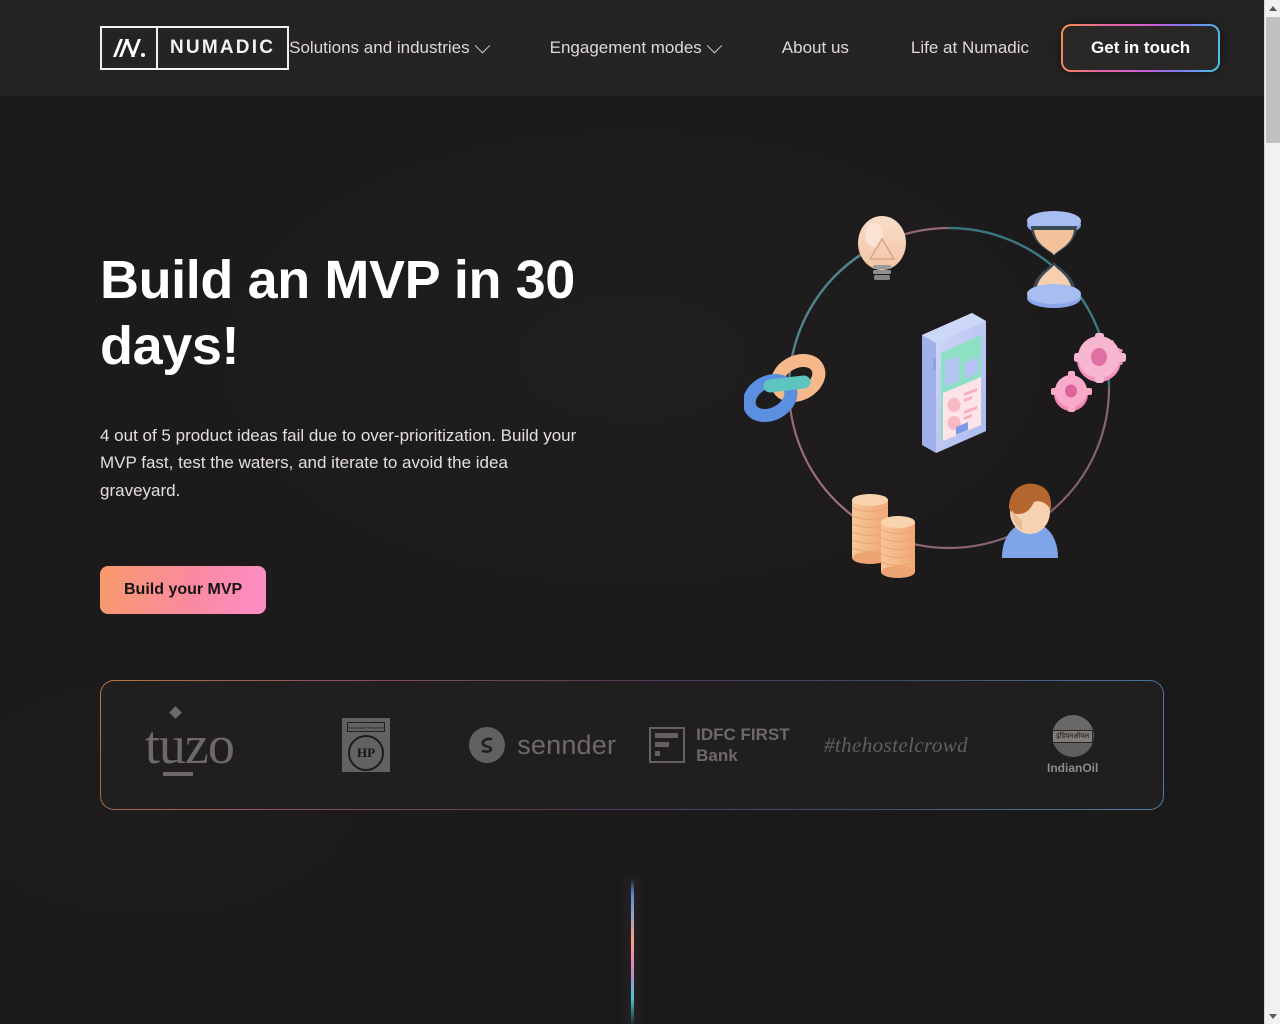  I want to click on nav-item-about-us: About us, so click(816, 48).